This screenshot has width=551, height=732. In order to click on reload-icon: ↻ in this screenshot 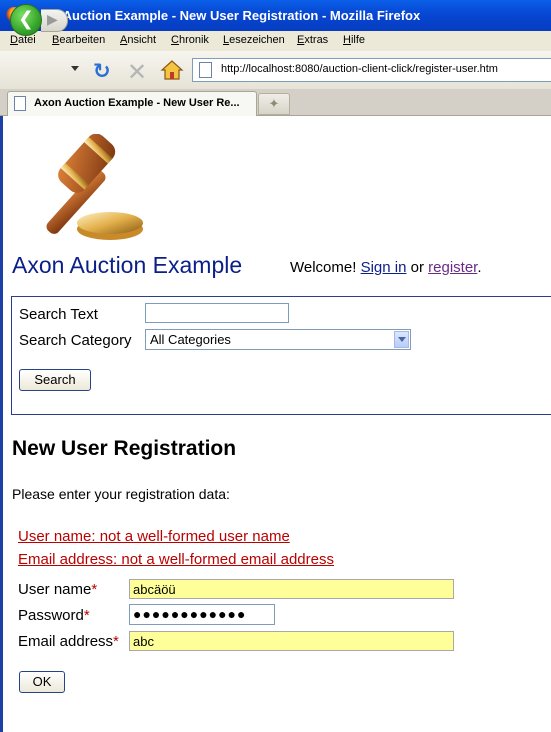, I will do `click(102, 71)`.